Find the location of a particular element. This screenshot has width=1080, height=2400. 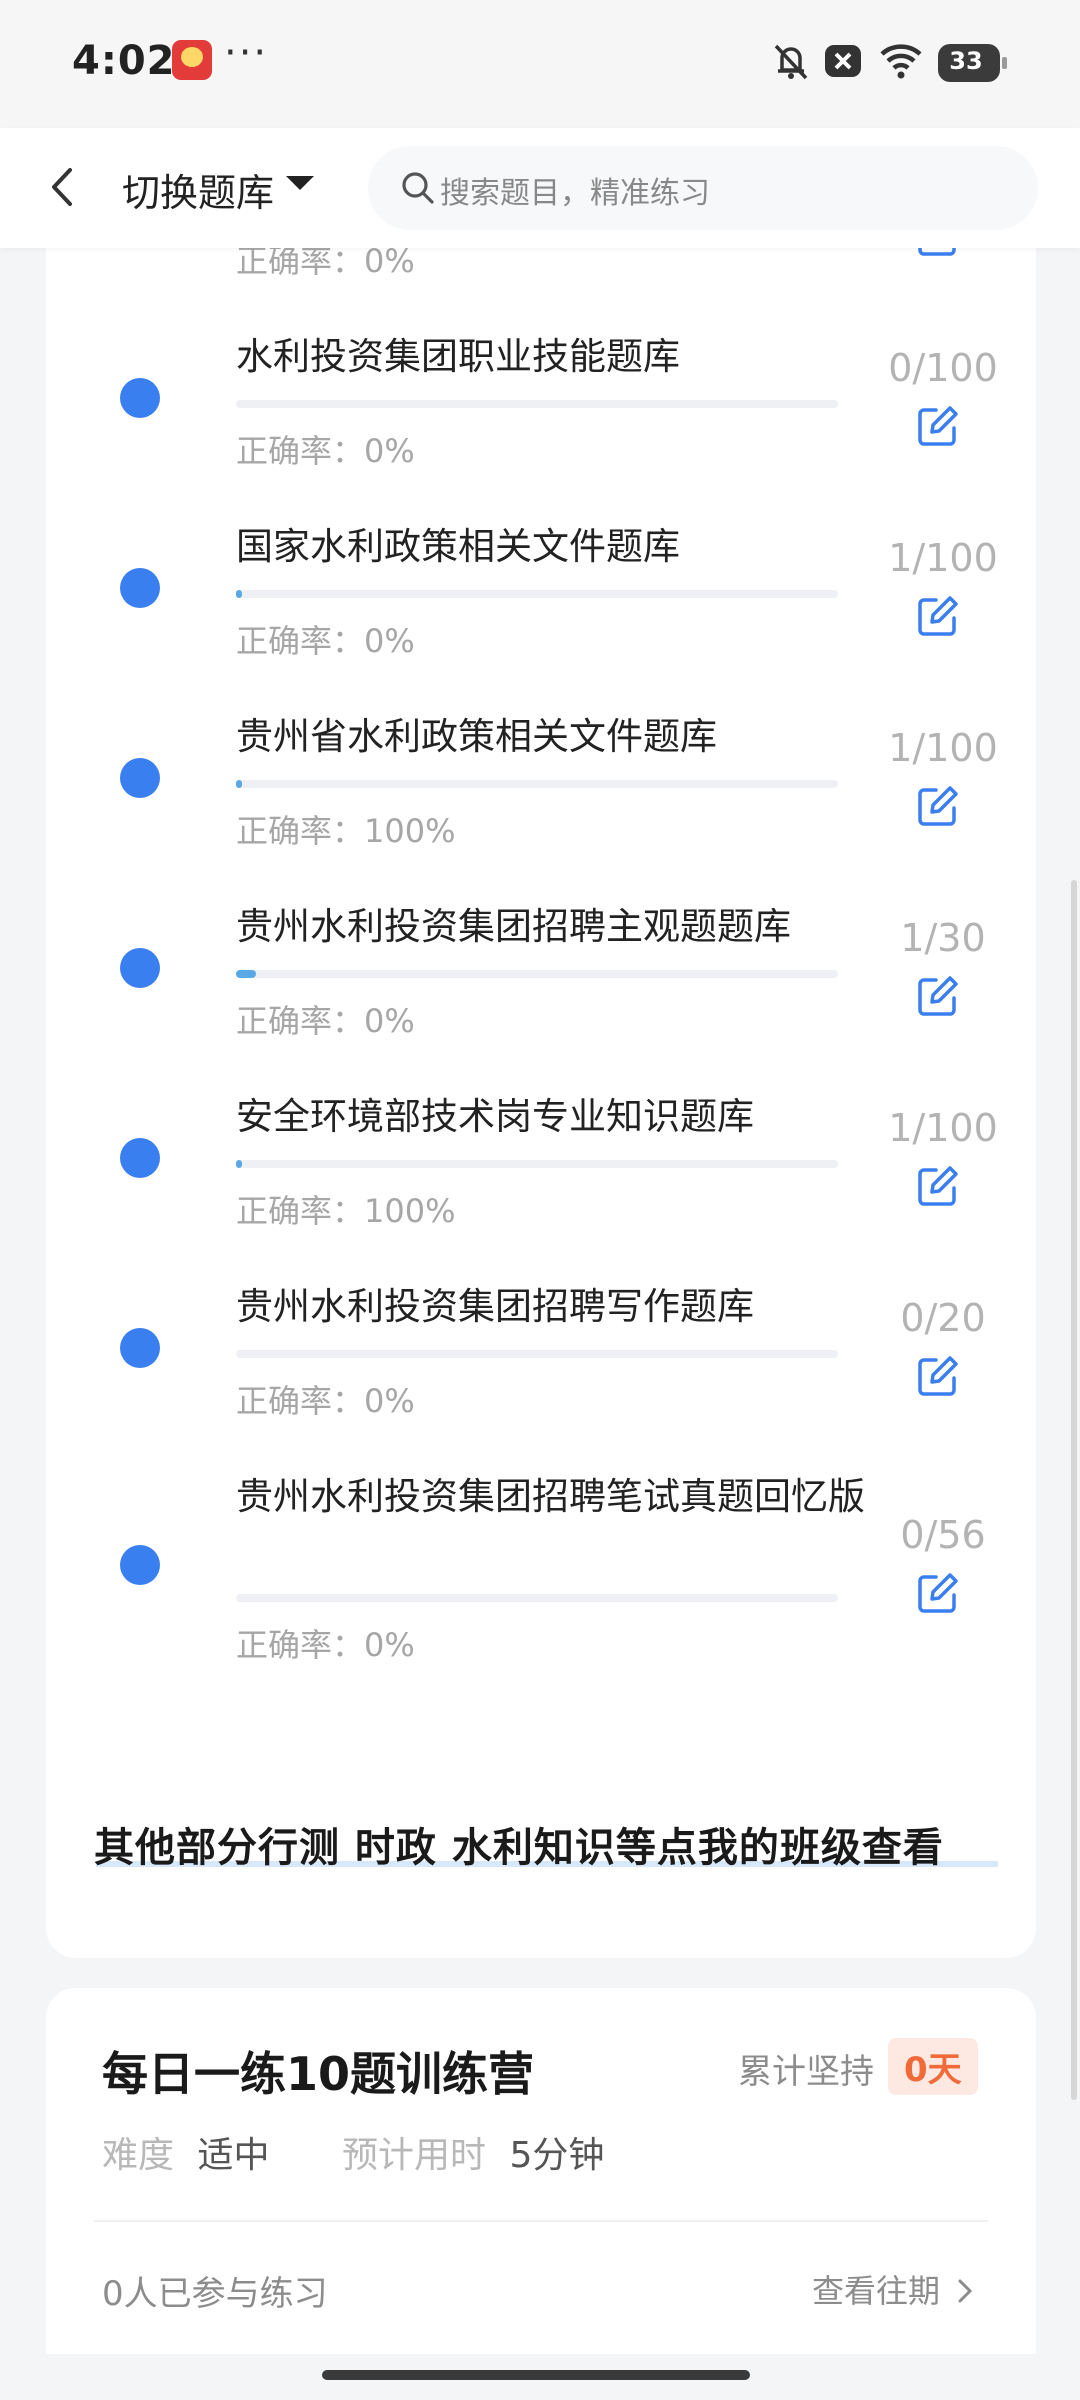

progress-count: 1/30 is located at coordinates (943, 938).